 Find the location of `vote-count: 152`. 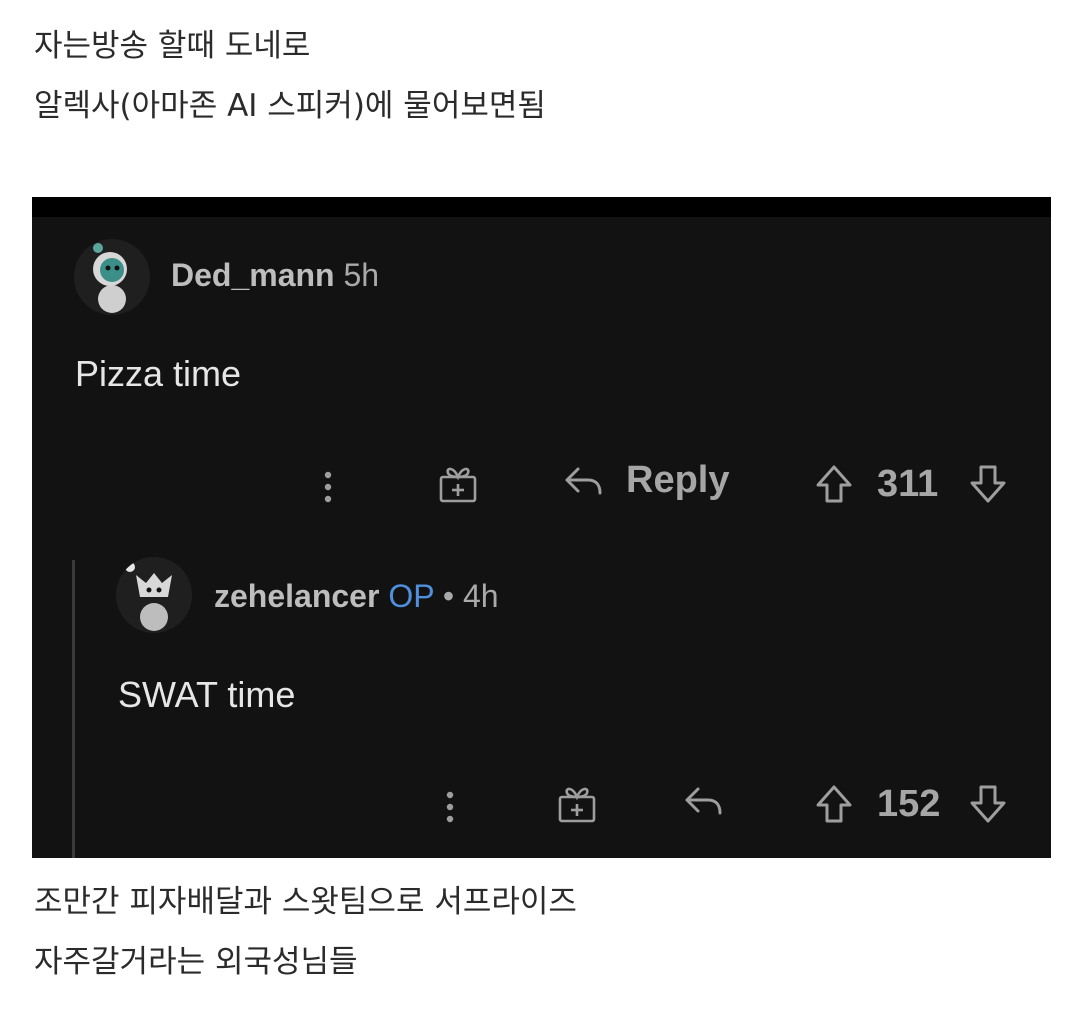

vote-count: 152 is located at coordinates (909, 804).